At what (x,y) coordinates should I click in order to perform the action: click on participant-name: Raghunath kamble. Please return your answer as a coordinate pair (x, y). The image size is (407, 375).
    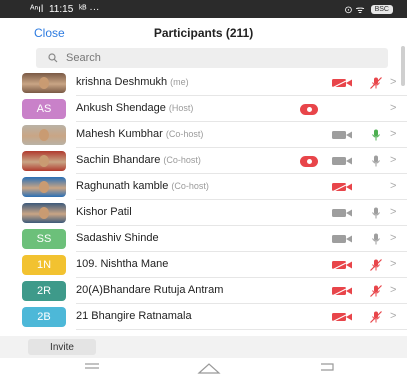
    Looking at the image, I should click on (122, 186).